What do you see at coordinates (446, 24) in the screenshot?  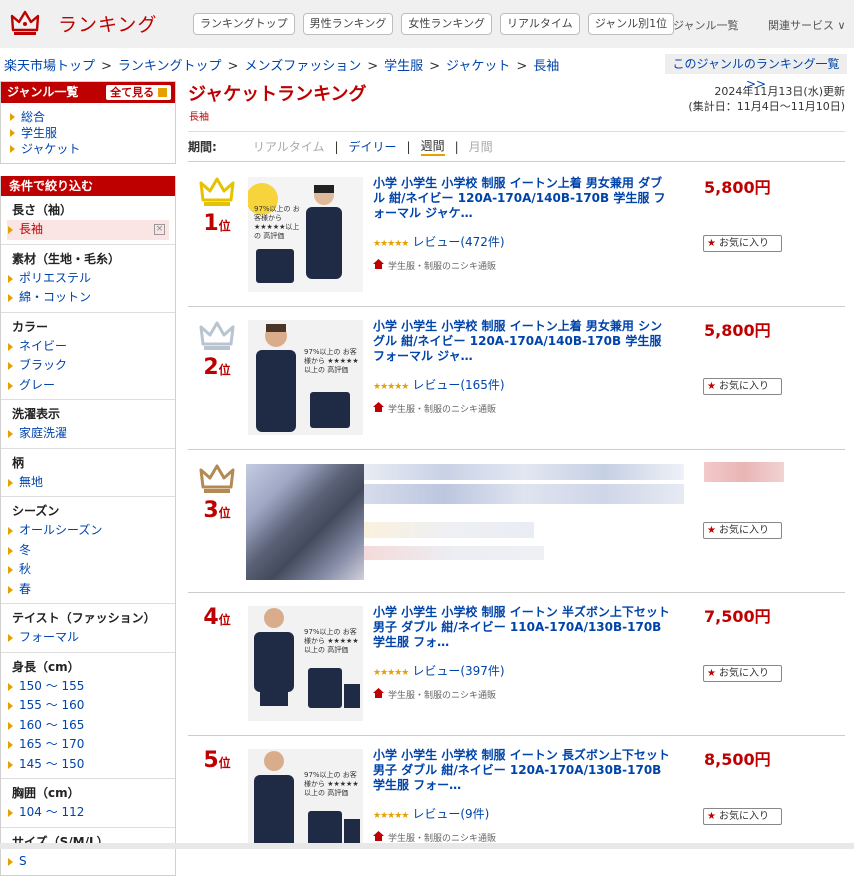 I see `nav-female-ranking: 女性ランキング` at bounding box center [446, 24].